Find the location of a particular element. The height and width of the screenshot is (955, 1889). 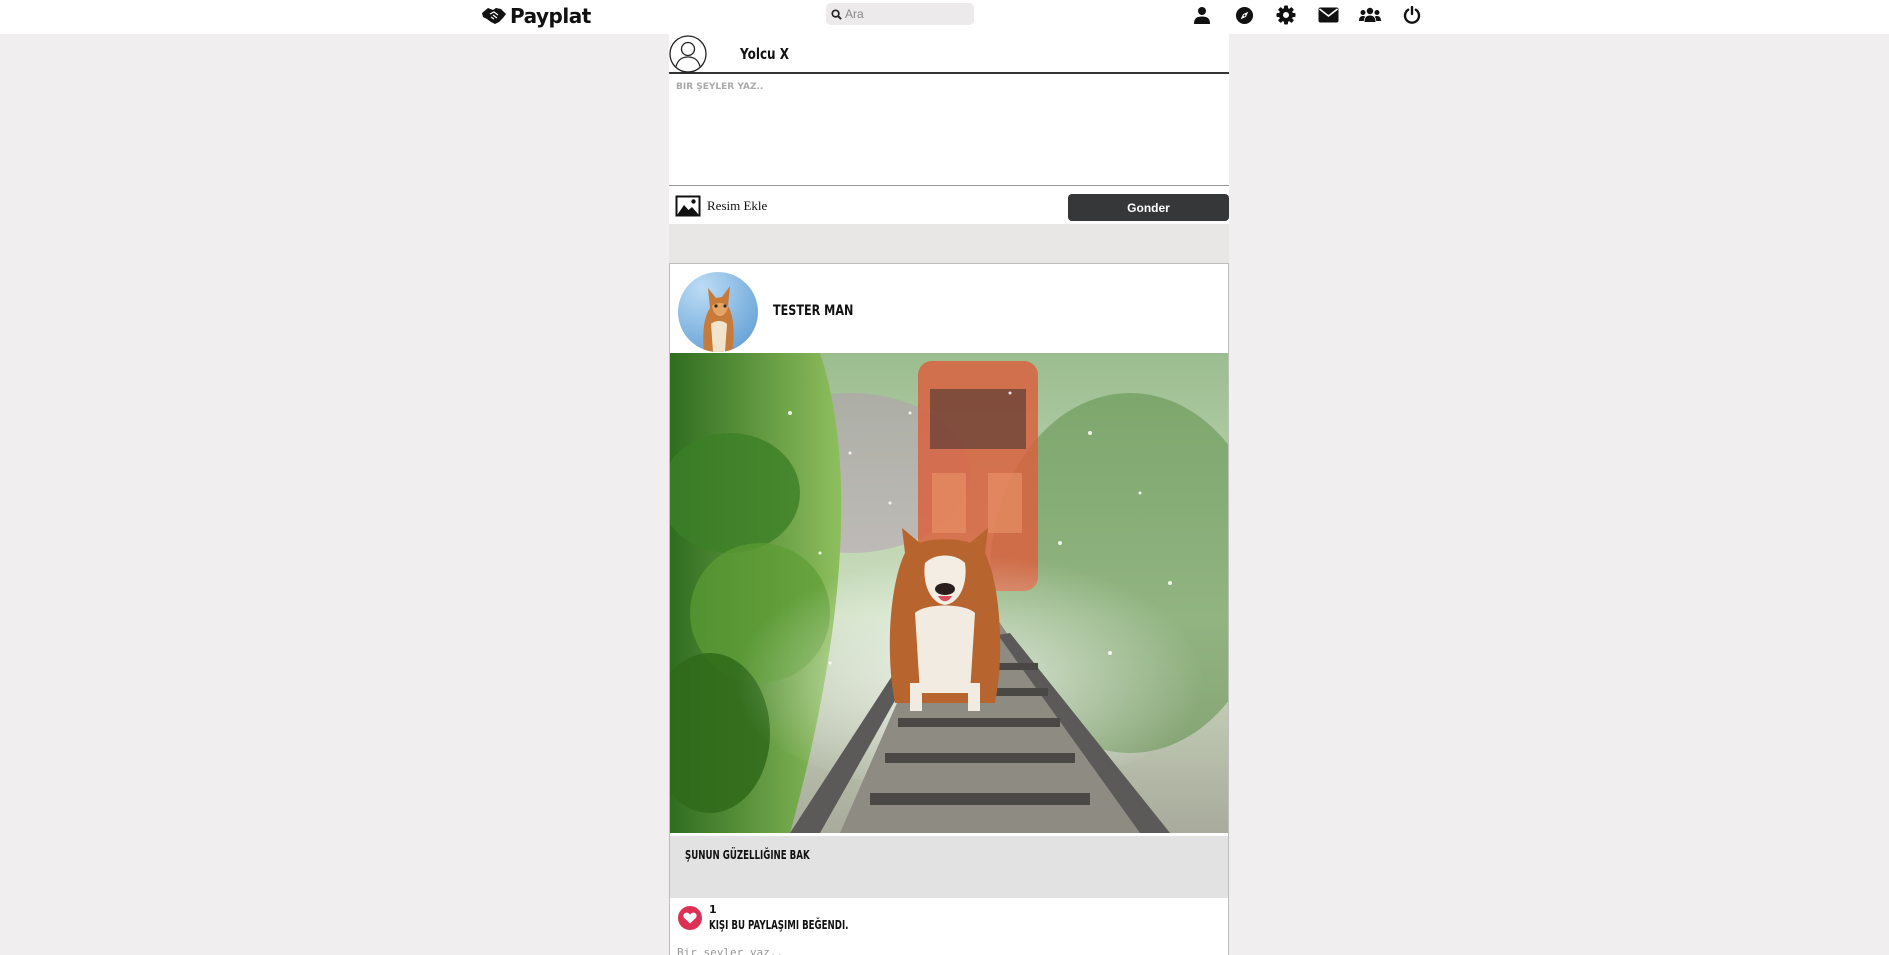

like-button is located at coordinates (690, 918).